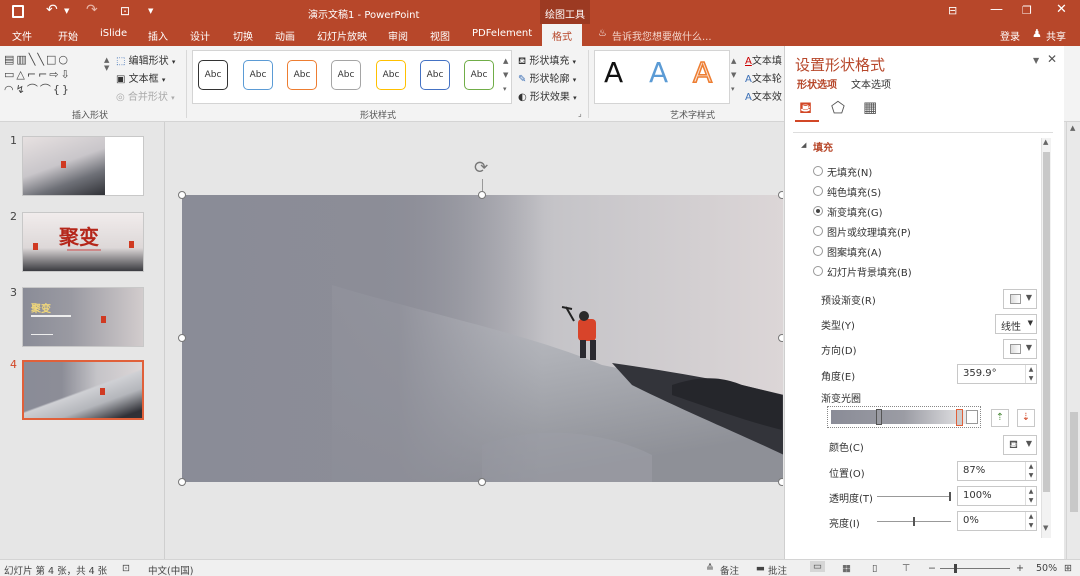  What do you see at coordinates (658, 72) in the screenshot?
I see `wordart-sample-blue: A` at bounding box center [658, 72].